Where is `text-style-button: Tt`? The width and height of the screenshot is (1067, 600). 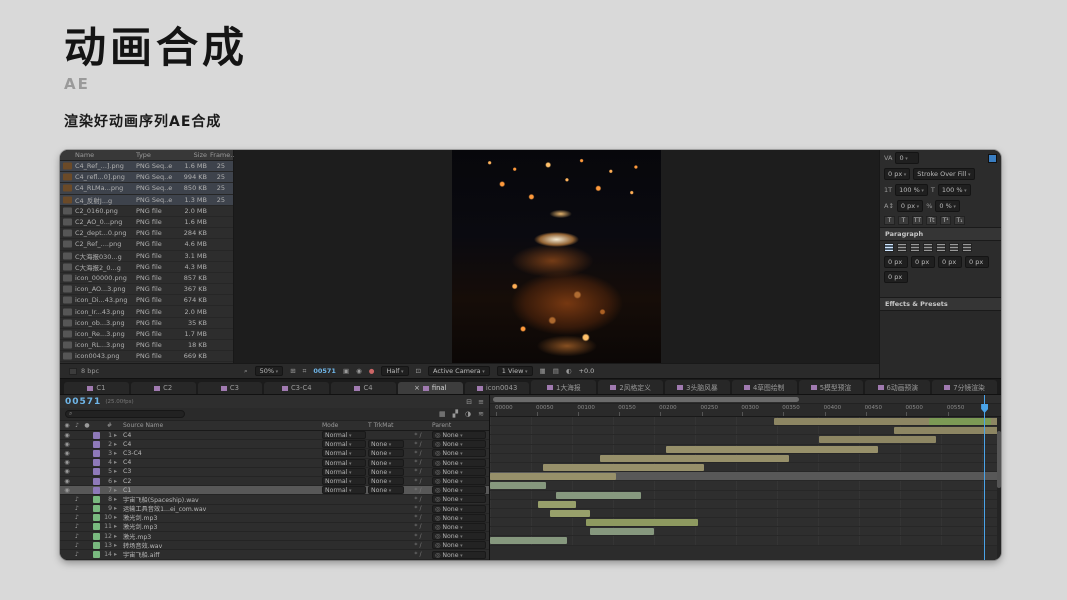
text-style-button: Tt is located at coordinates (931, 220).